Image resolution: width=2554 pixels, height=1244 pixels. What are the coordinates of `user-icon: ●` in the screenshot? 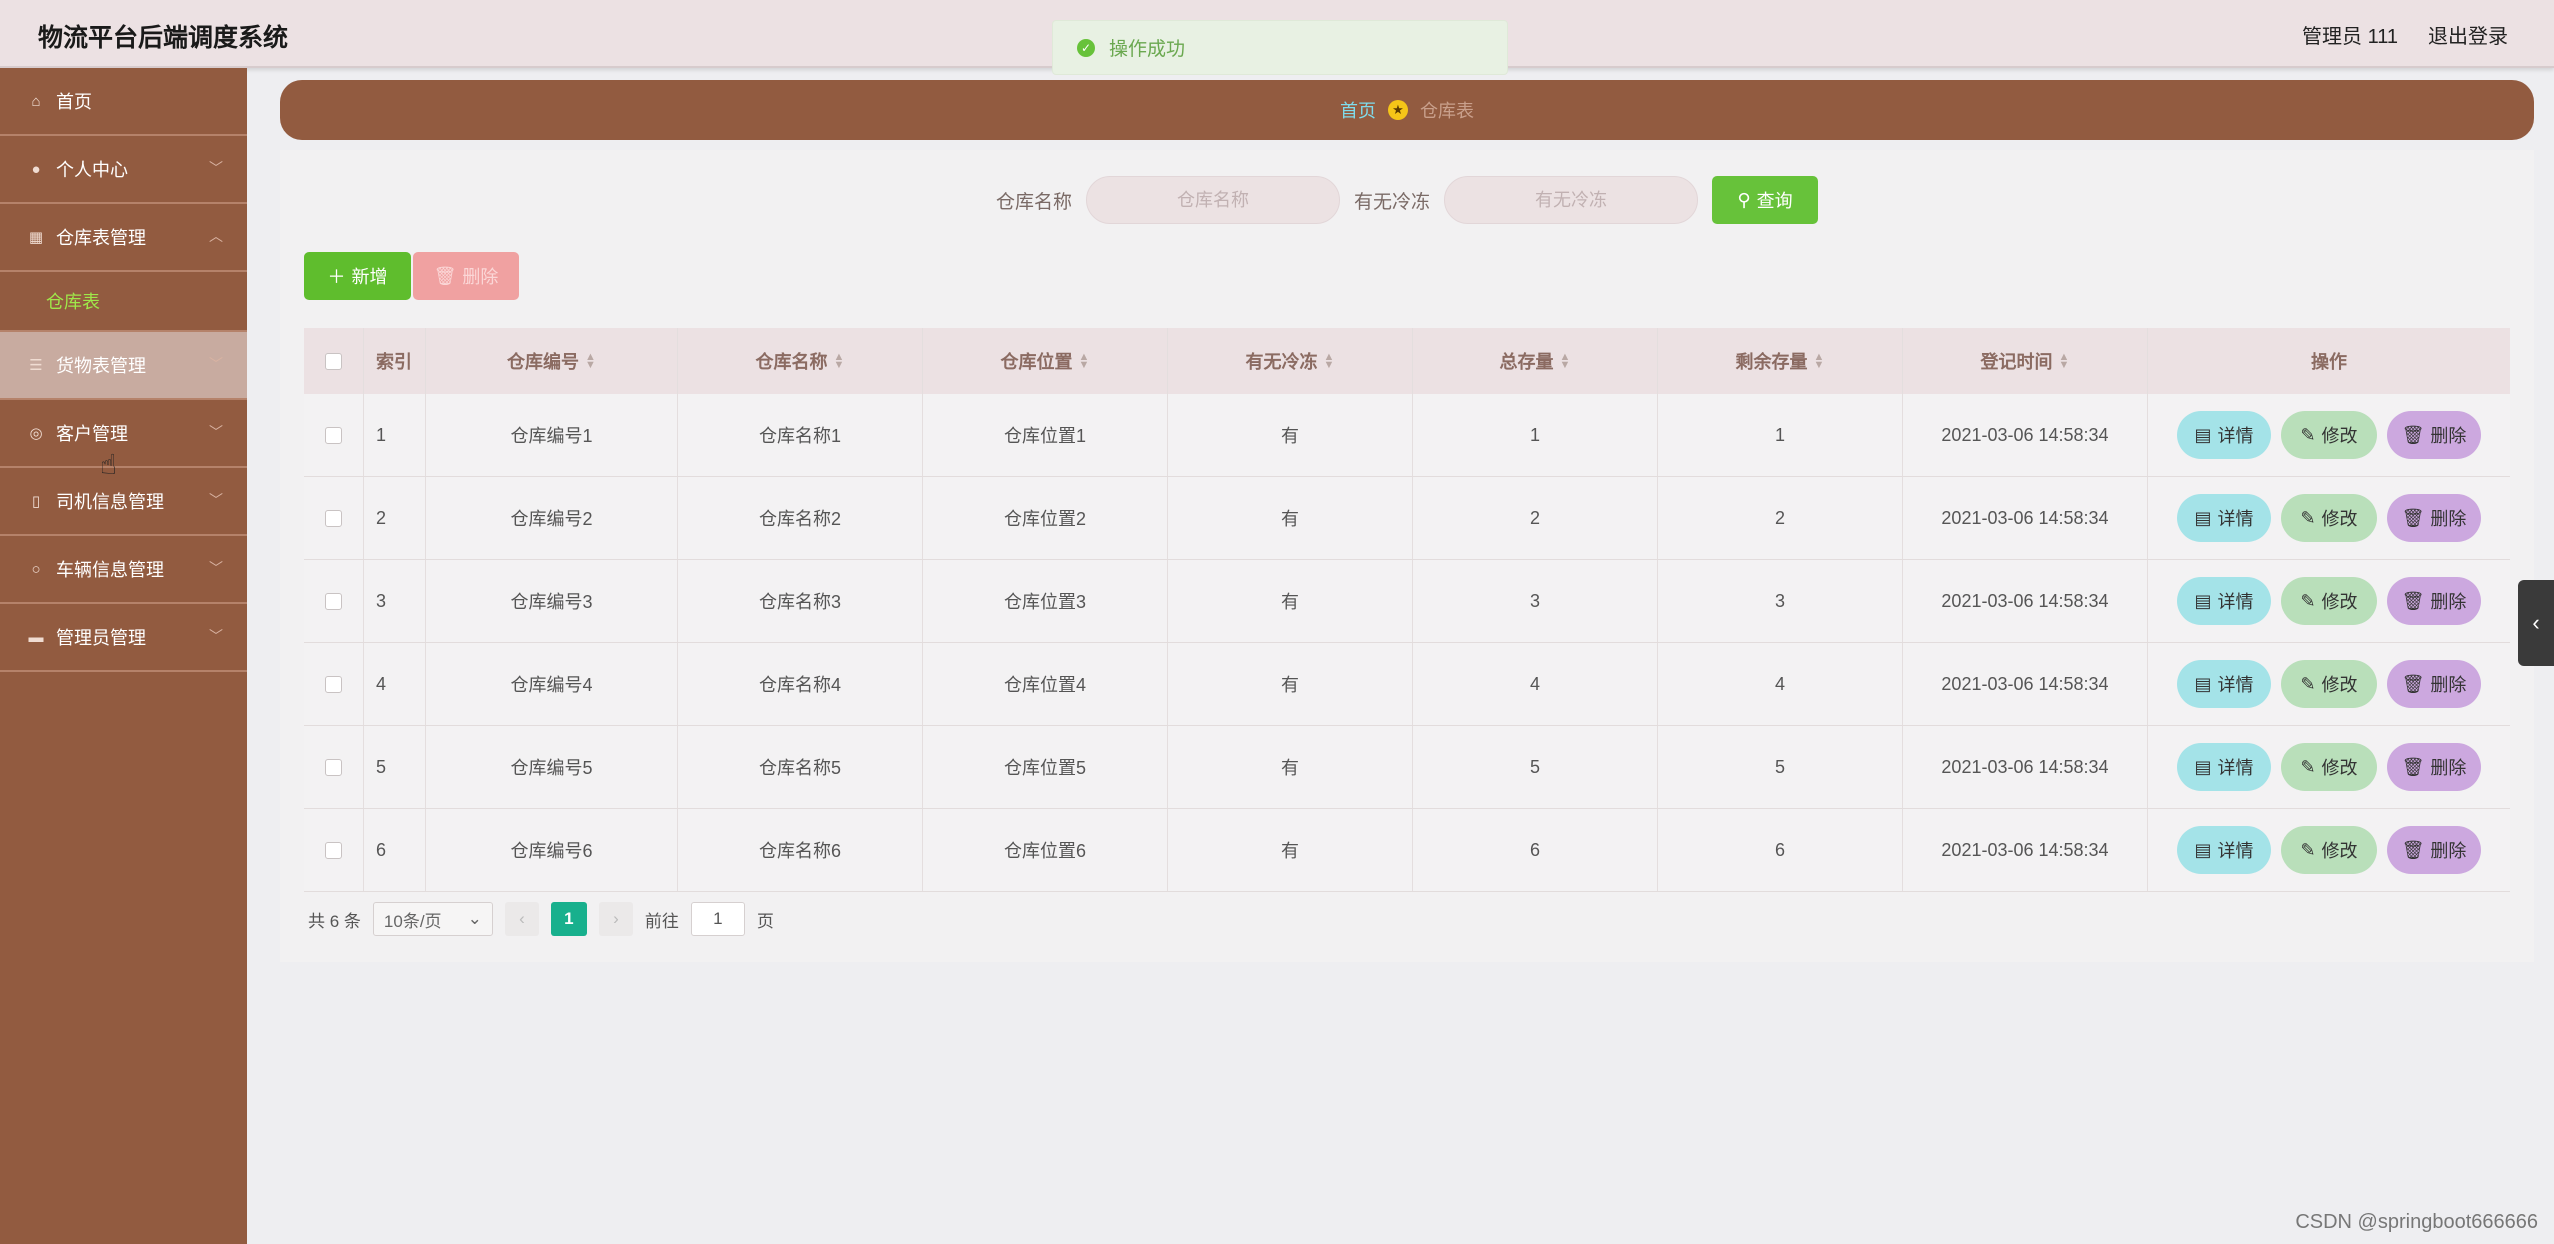 It's located at (36, 169).